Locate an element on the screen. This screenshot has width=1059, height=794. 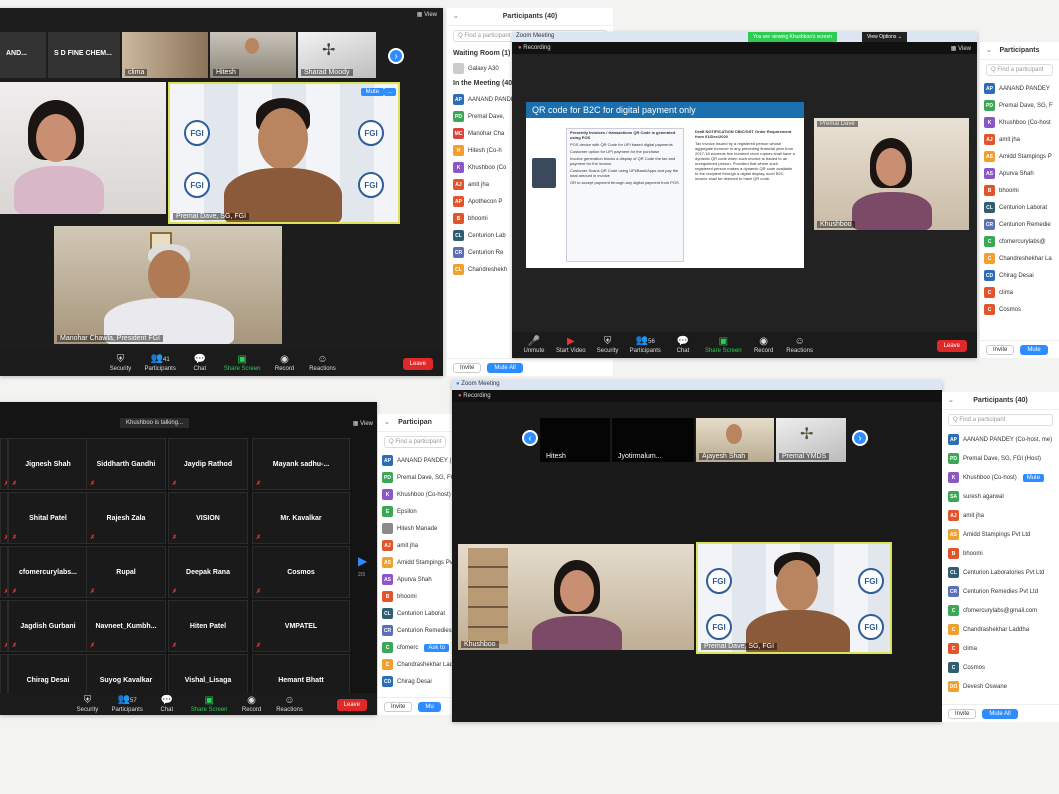
participants-button: 👥41 Participants is located at coordinates (159, 363).